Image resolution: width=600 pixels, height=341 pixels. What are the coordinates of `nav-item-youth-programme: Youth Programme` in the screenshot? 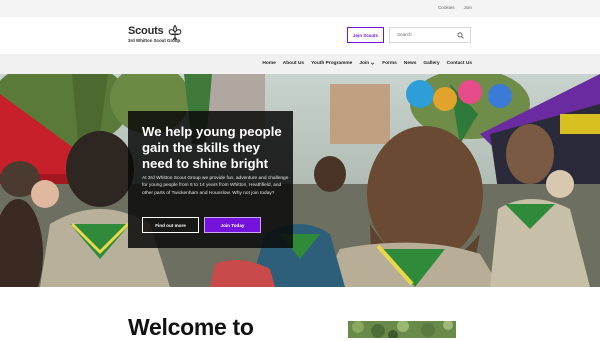 It's located at (331, 63).